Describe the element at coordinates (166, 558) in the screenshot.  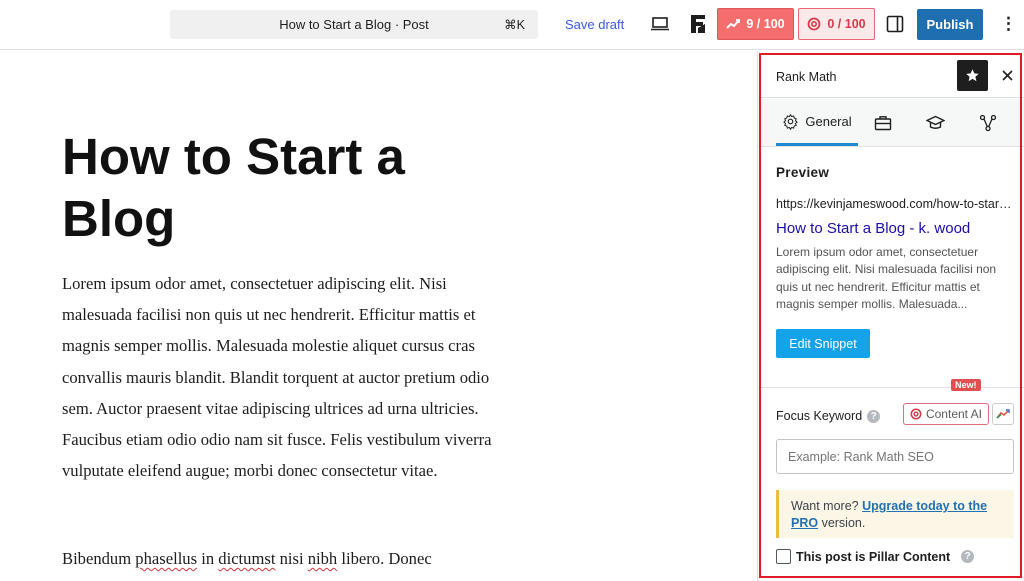
I see `misspelled-word: phasellus` at that location.